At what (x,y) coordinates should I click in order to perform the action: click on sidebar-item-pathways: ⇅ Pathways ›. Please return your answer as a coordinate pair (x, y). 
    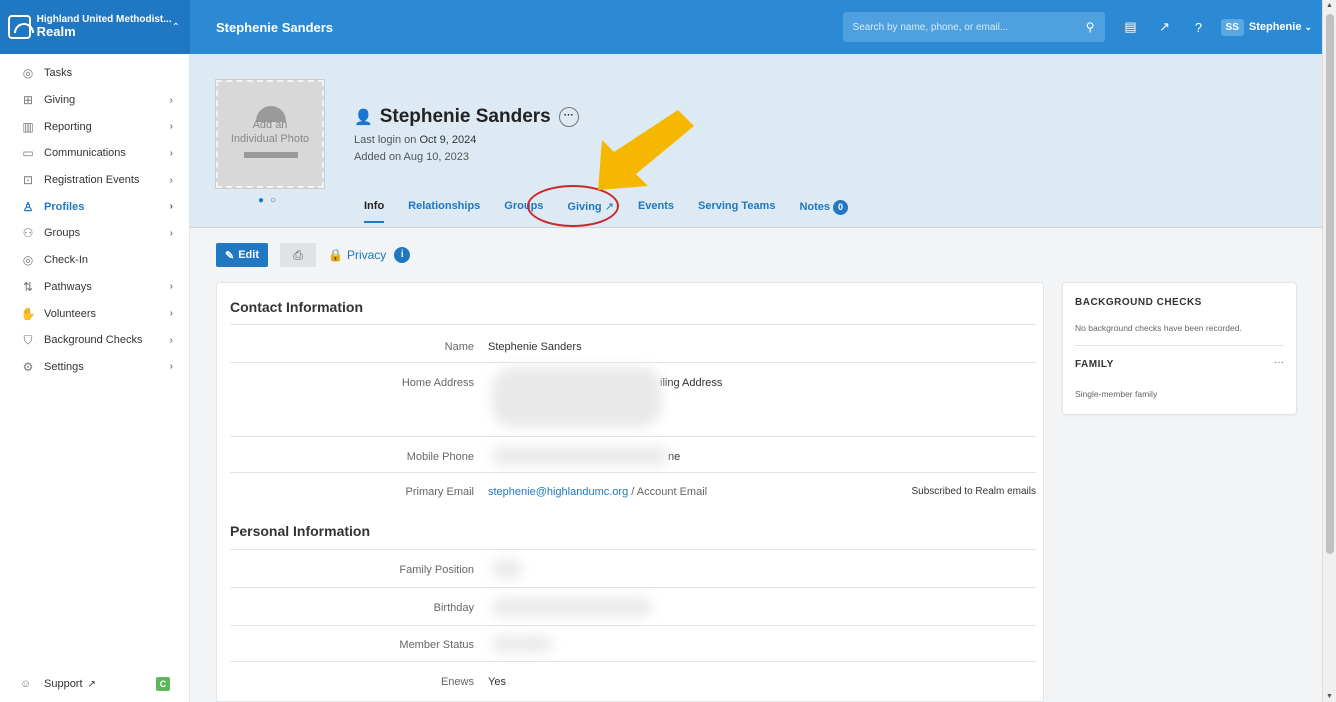
    Looking at the image, I should click on (94, 287).